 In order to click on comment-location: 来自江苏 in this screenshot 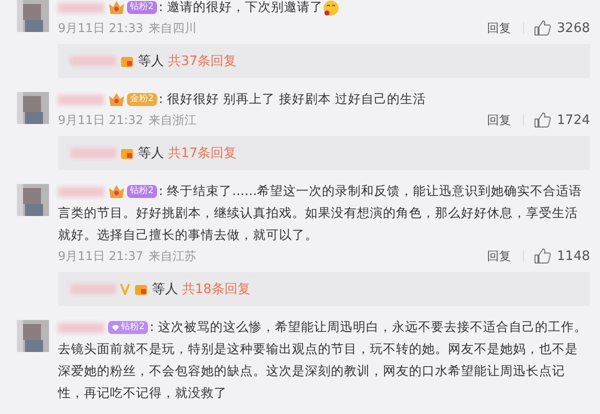, I will do `click(172, 256)`.